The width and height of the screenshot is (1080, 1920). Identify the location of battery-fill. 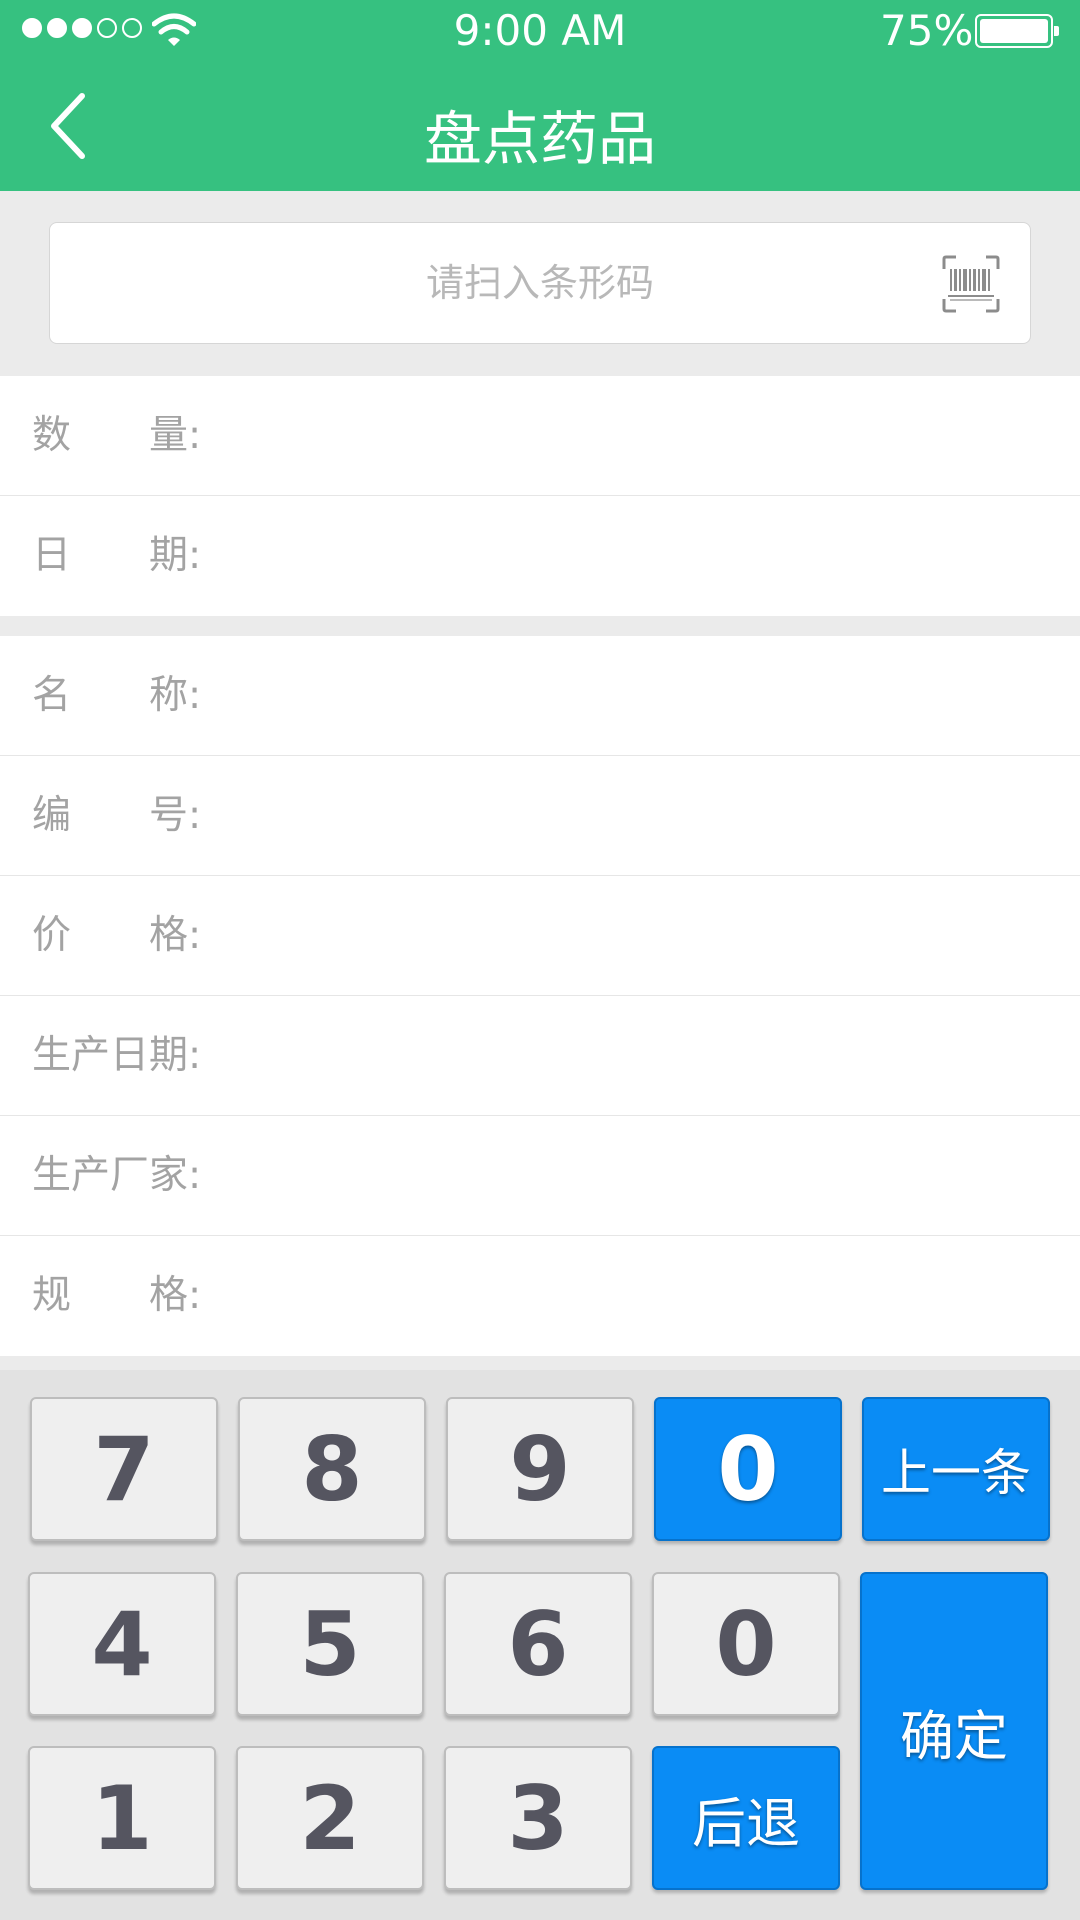
(1014, 31).